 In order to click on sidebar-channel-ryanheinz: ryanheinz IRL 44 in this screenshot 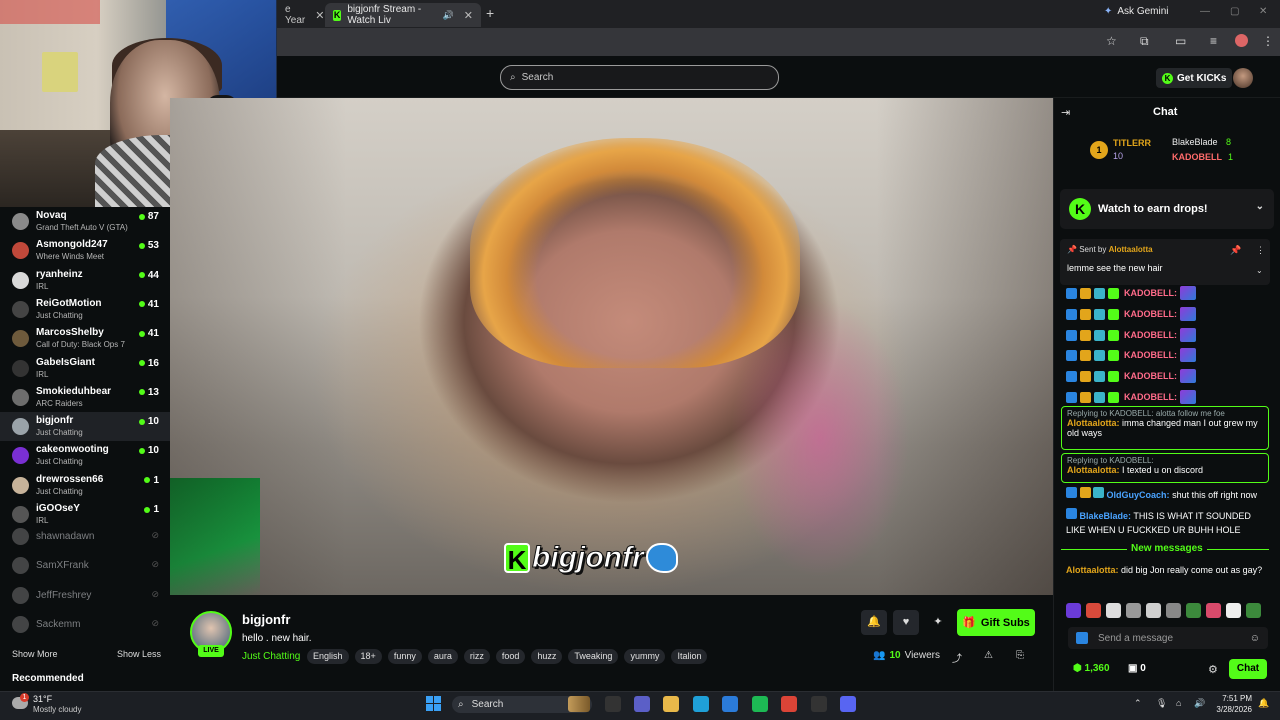, I will do `click(85, 280)`.